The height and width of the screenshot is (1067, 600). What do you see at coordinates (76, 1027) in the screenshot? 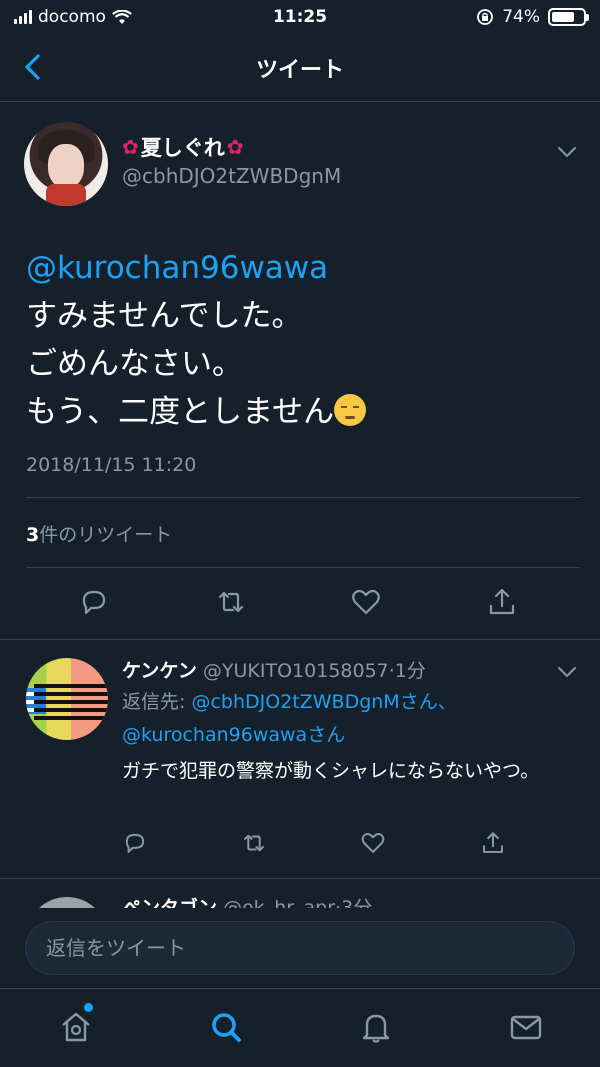
I see `home-icon` at bounding box center [76, 1027].